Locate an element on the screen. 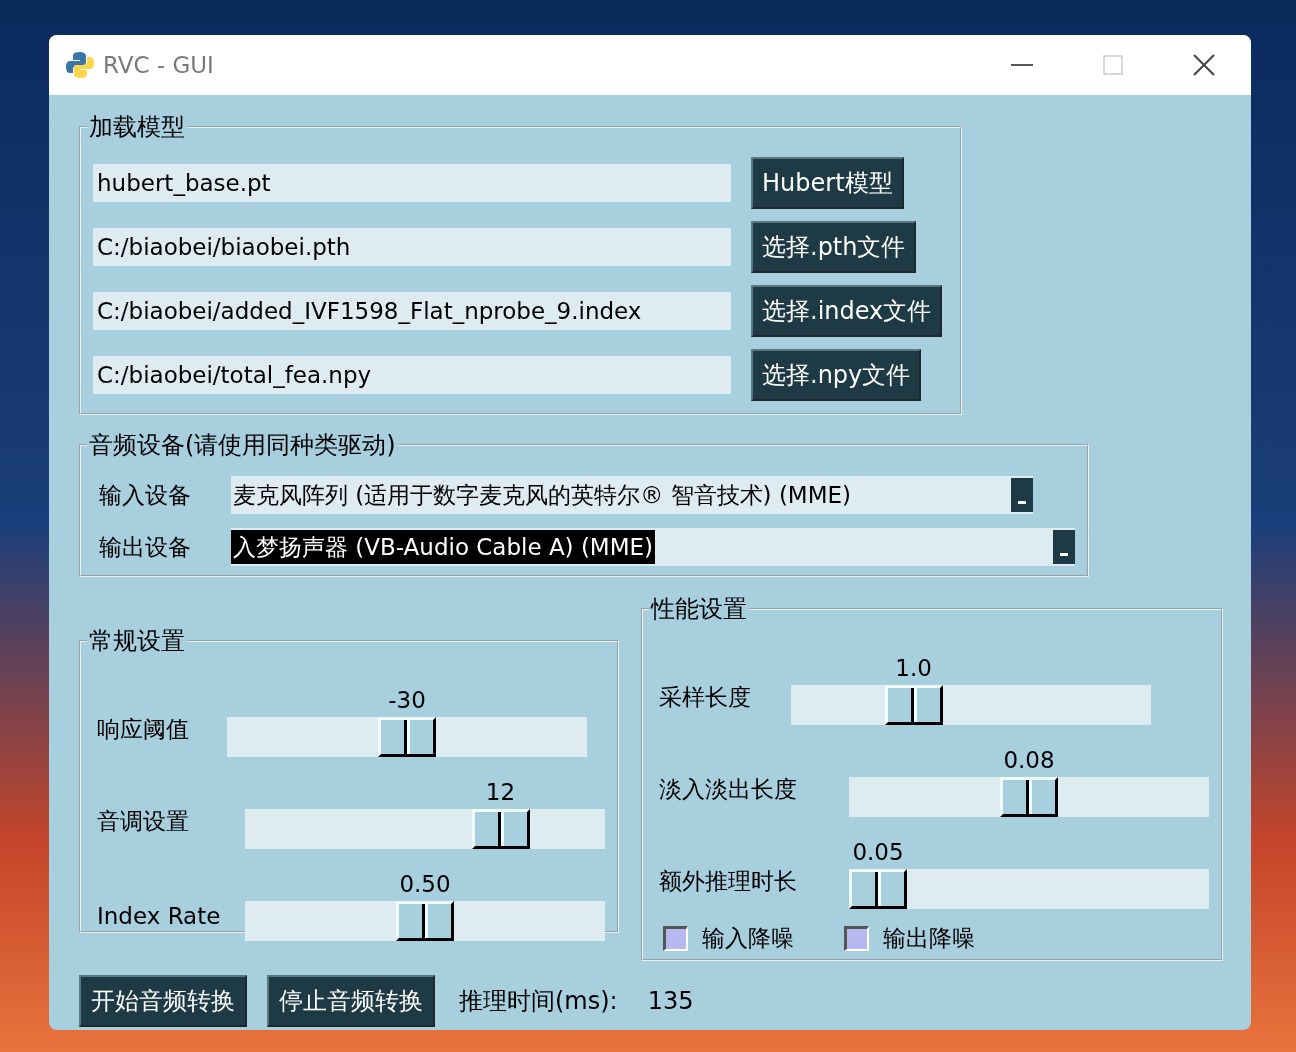 The height and width of the screenshot is (1052, 1296). dropdown-value: 麦克风阵列 (适用于数字麦克风的英特尔® 智音技术) (MME) is located at coordinates (542, 495).